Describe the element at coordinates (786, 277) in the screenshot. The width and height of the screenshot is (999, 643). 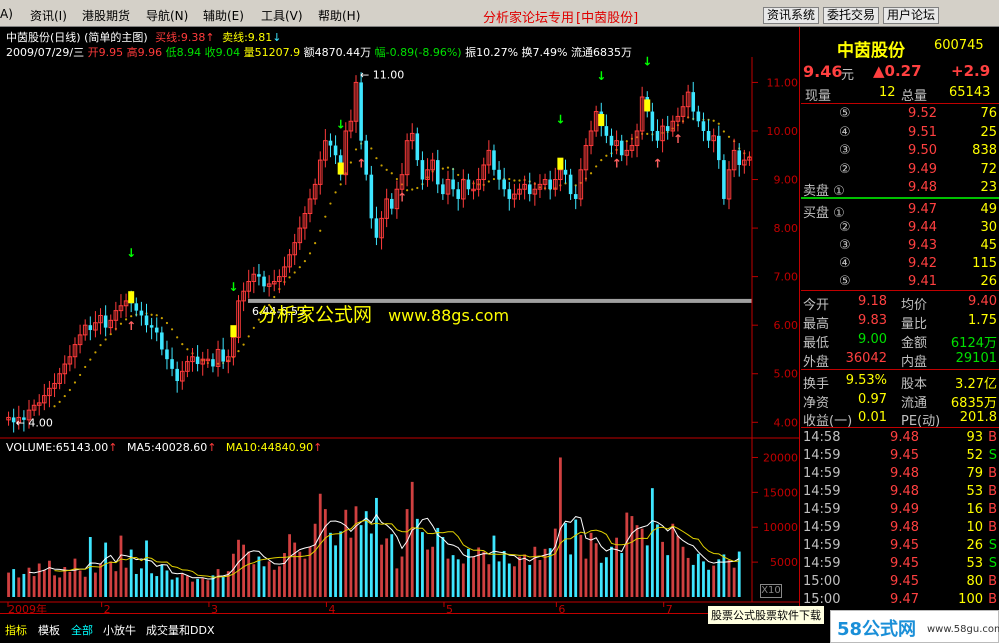
I see `price-tick-label: 7.00` at that location.